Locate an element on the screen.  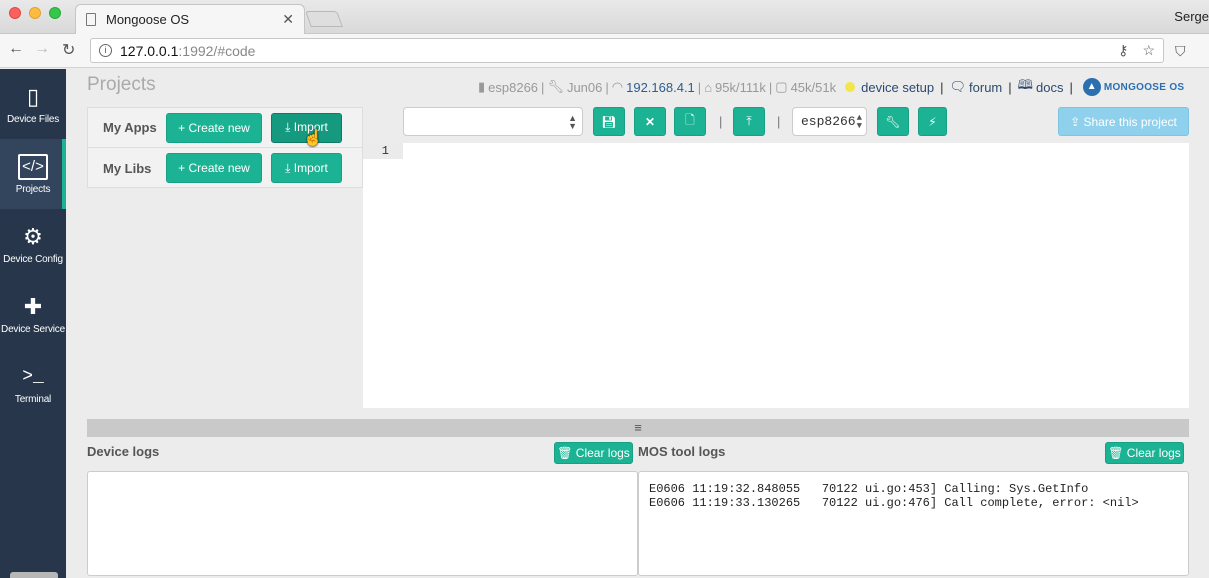
sidebar-item-label: Terminal is located at coordinates (33, 399).